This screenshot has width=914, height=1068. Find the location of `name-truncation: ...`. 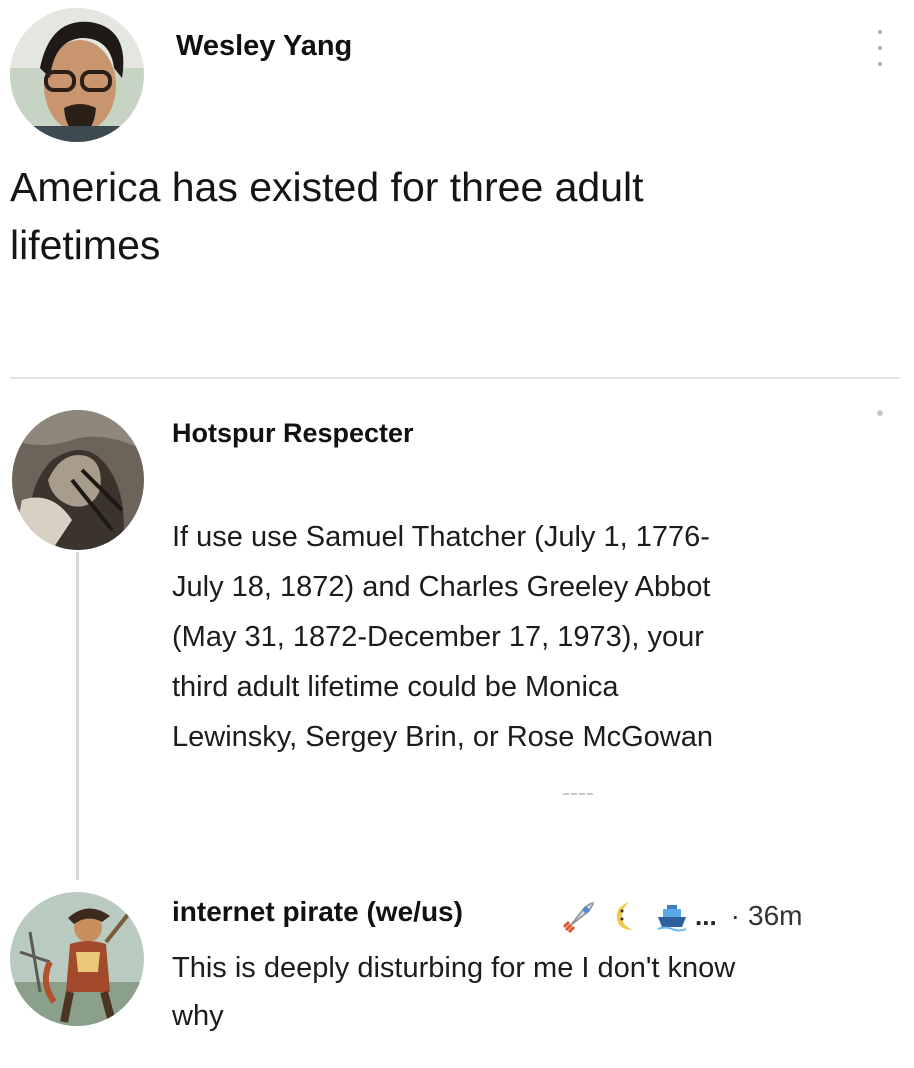

name-truncation: ... is located at coordinates (706, 915).